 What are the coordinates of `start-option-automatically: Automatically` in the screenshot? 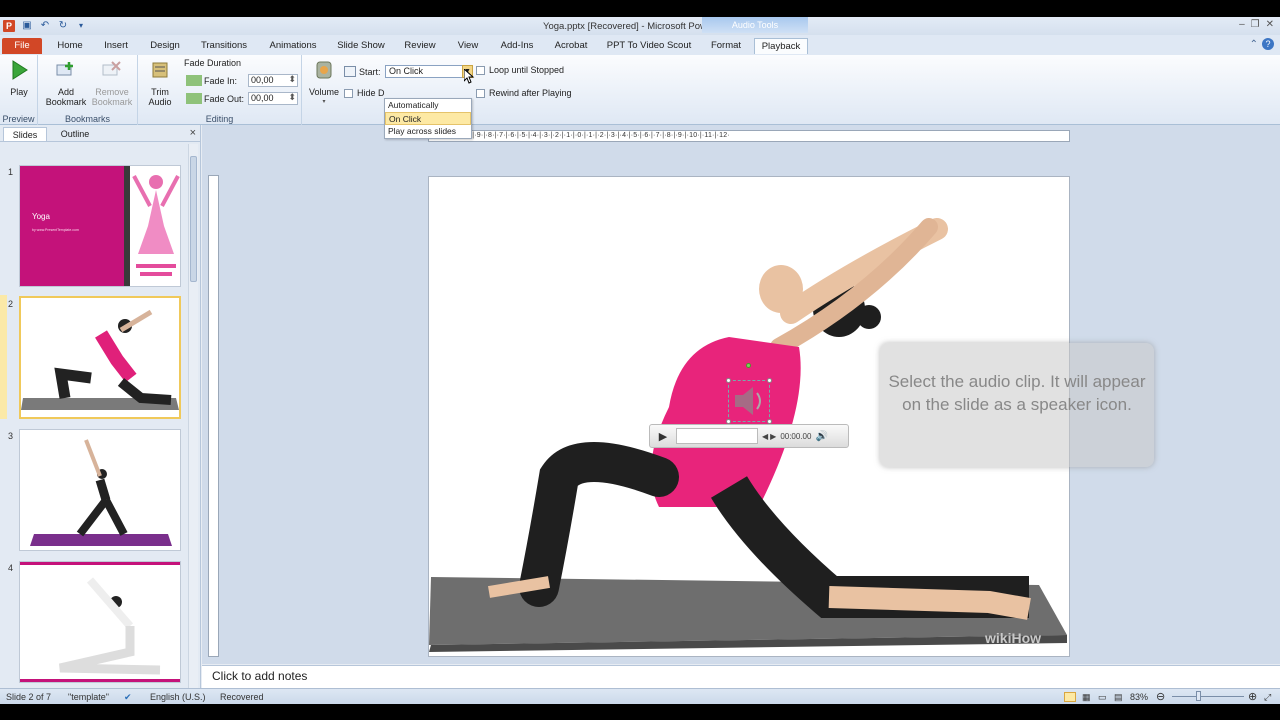 It's located at (428, 105).